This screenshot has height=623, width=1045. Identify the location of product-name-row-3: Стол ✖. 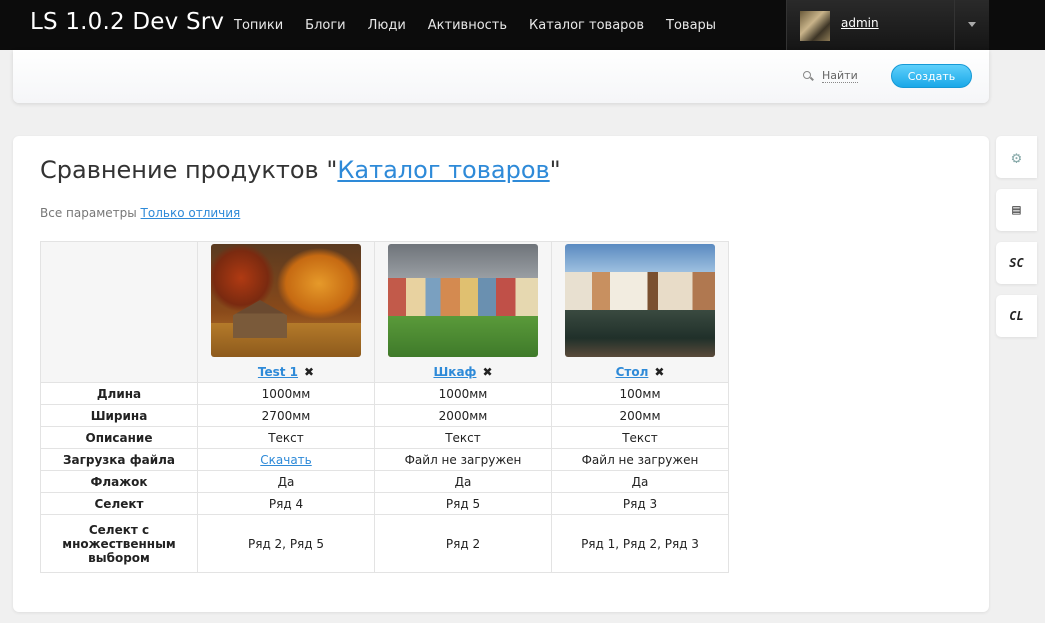
(640, 372).